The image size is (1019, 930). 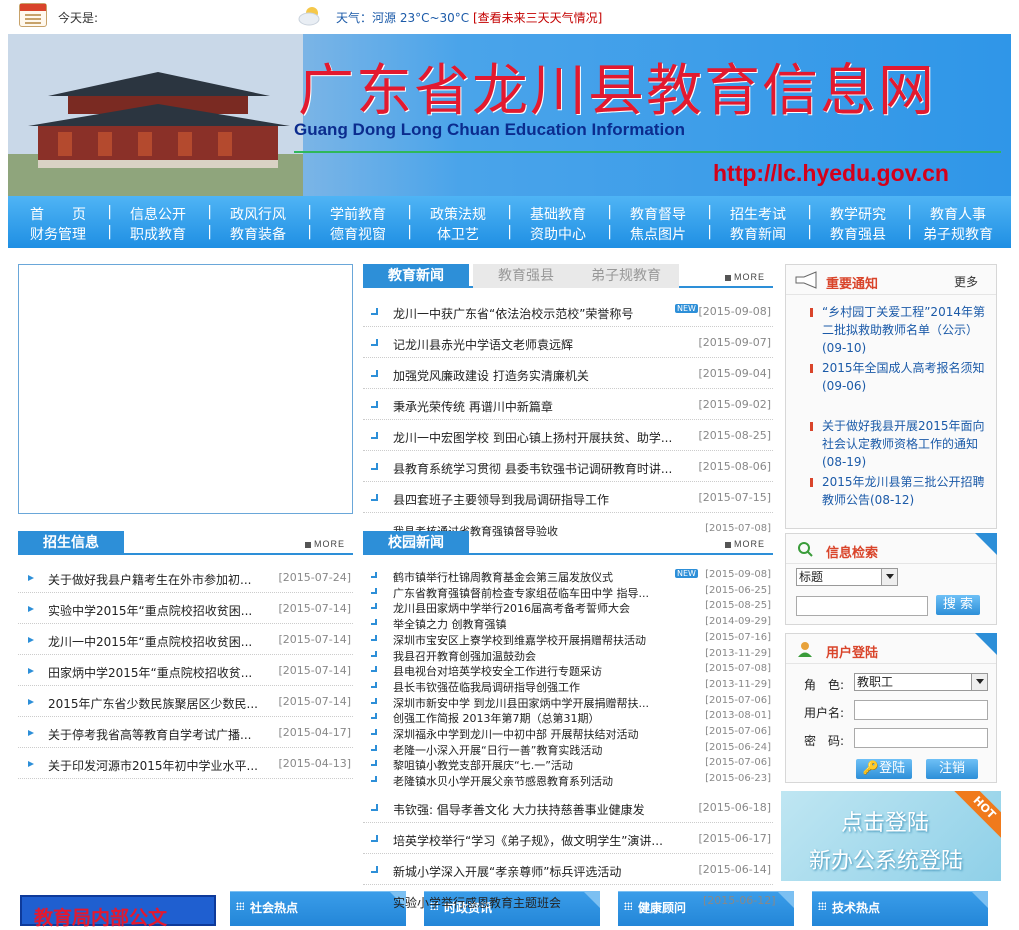 I want to click on list-item-title: 鹤市镇举行杜锦周教育基金会第三届发放仪式, so click(x=503, y=577).